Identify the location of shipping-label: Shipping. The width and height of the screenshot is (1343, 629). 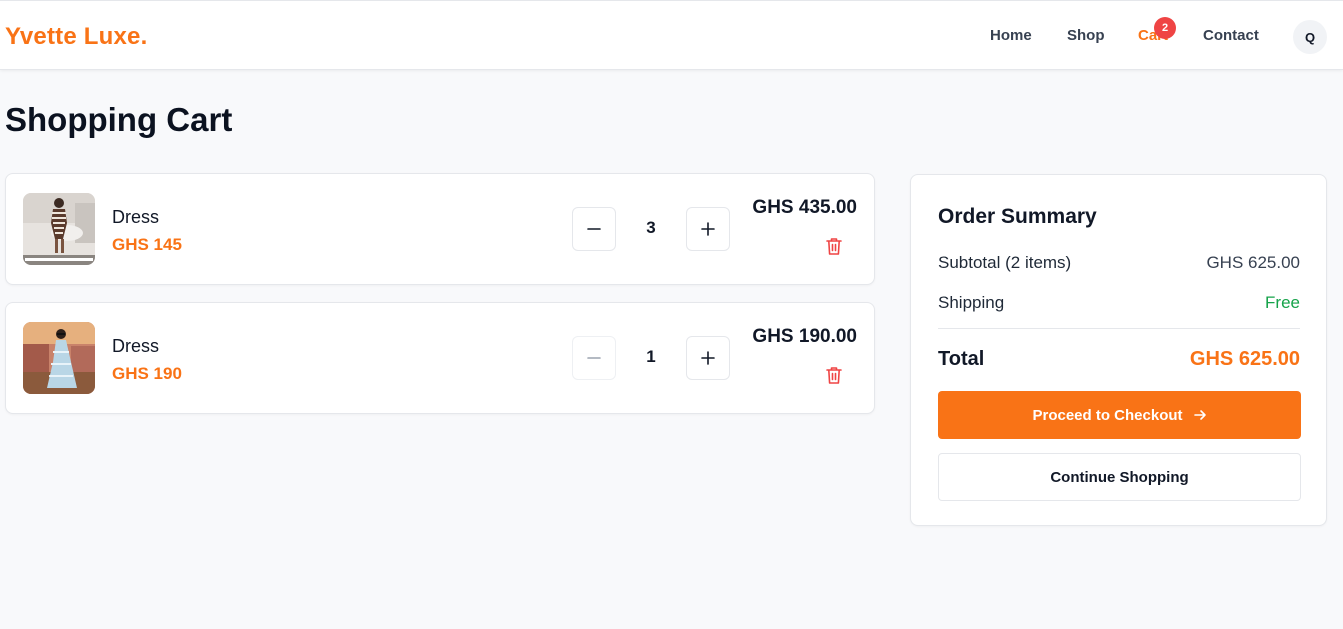
(971, 302).